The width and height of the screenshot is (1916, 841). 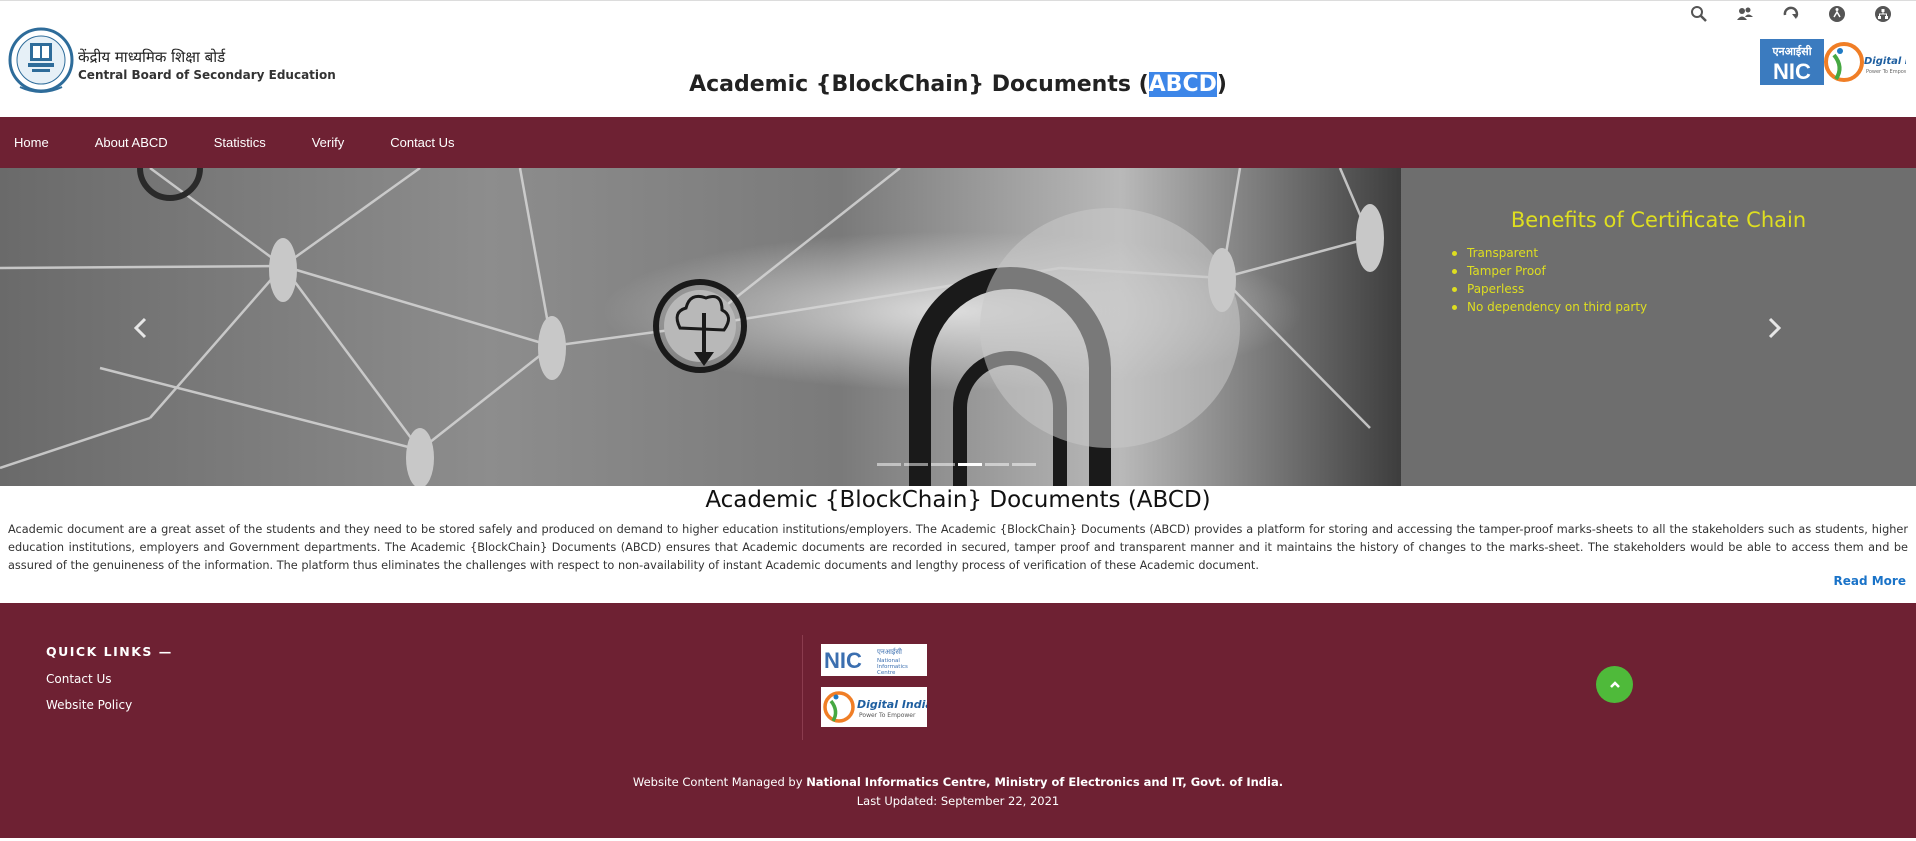 I want to click on managed-prefix: Website Content Managed by, so click(x=719, y=782).